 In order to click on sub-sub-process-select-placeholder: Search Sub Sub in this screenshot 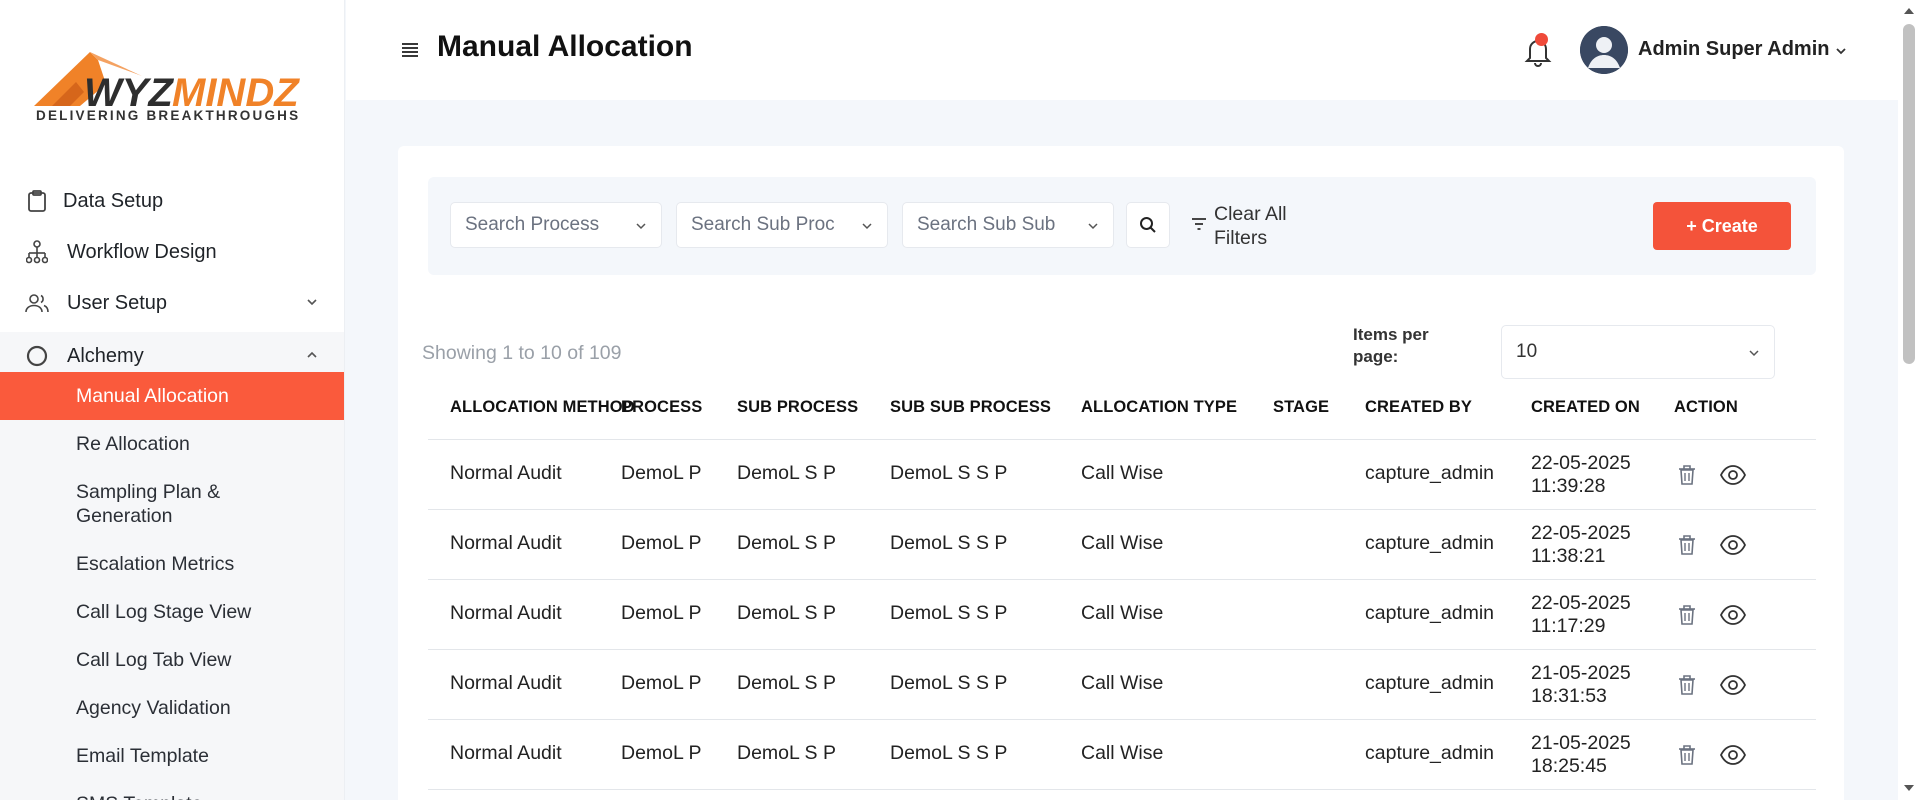, I will do `click(986, 224)`.